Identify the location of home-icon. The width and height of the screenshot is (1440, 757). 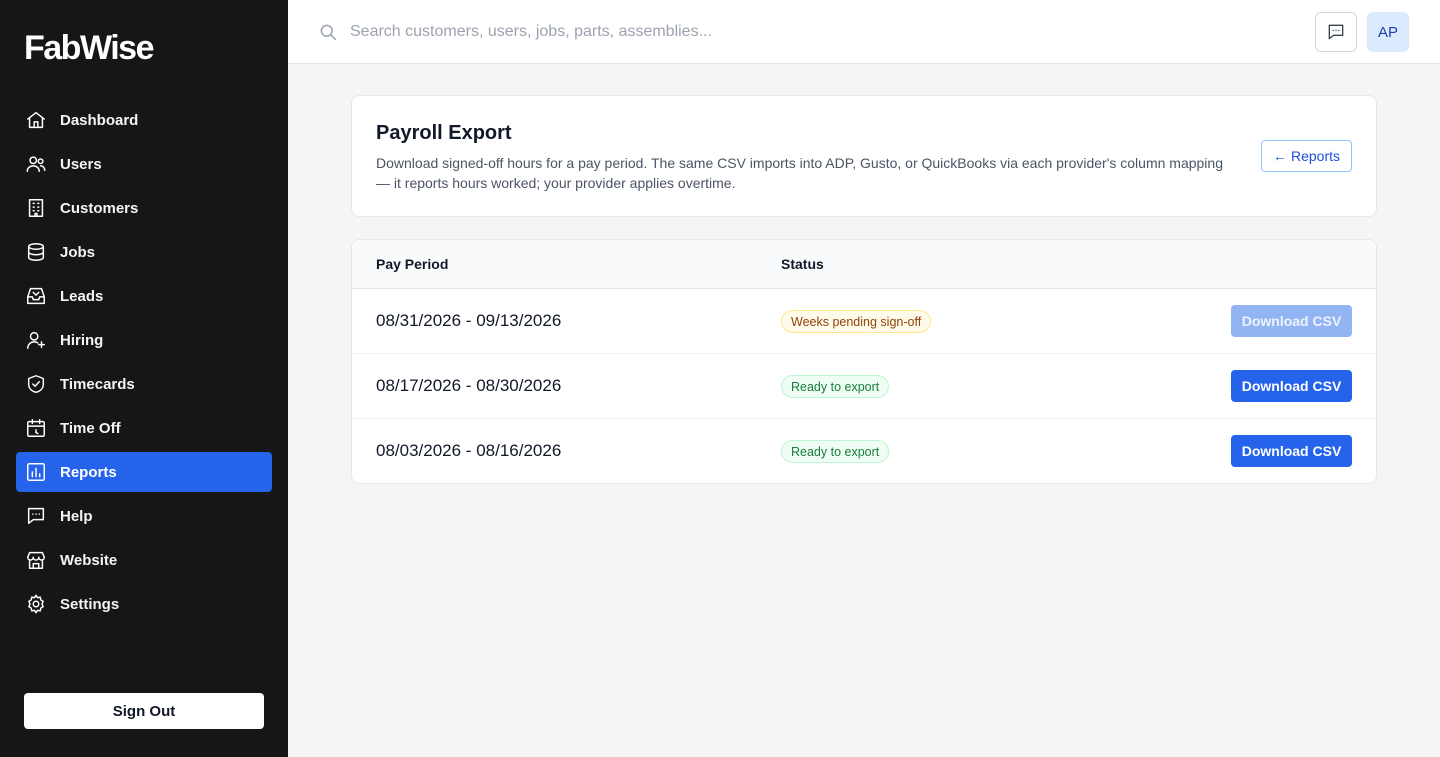
(36, 120).